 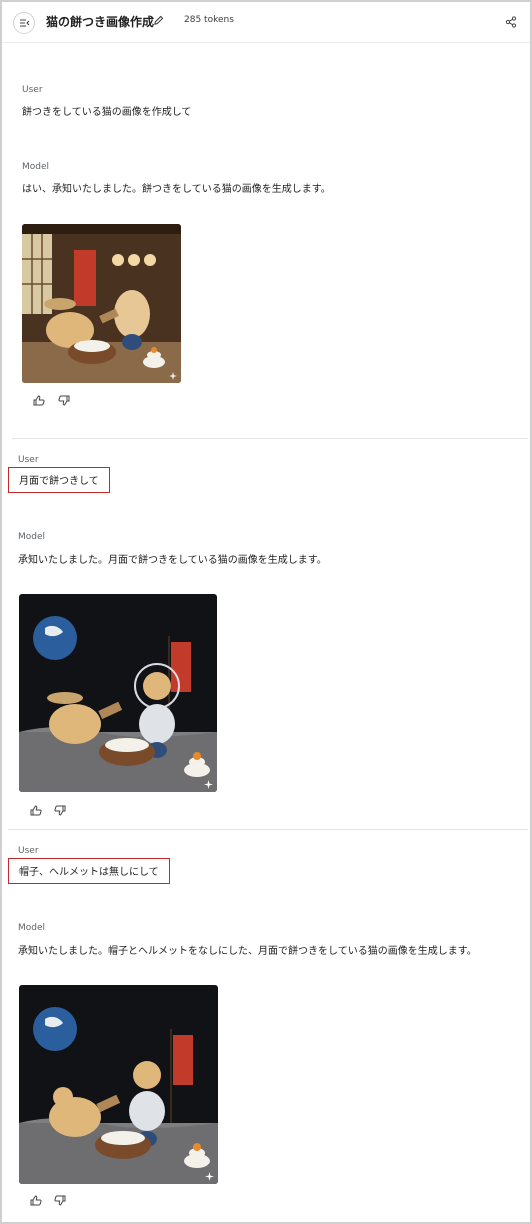 I want to click on share-icon, so click(x=511, y=22).